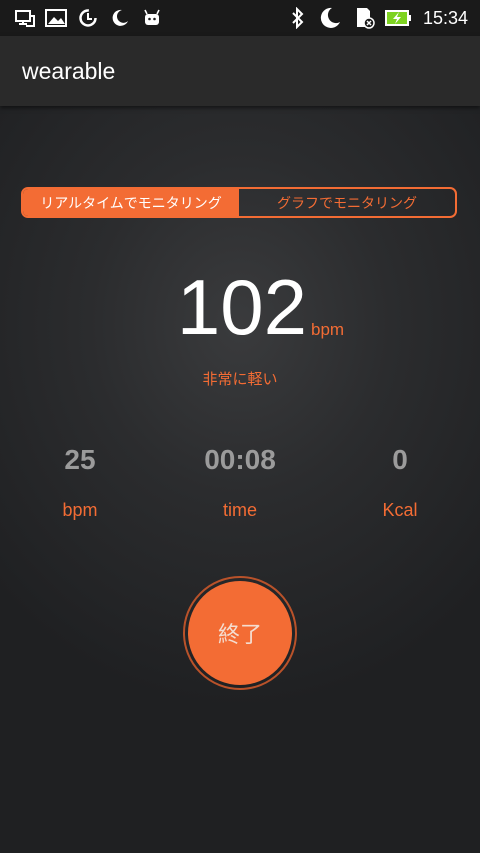 The width and height of the screenshot is (480, 853). I want to click on app-bar: wearable, so click(240, 71).